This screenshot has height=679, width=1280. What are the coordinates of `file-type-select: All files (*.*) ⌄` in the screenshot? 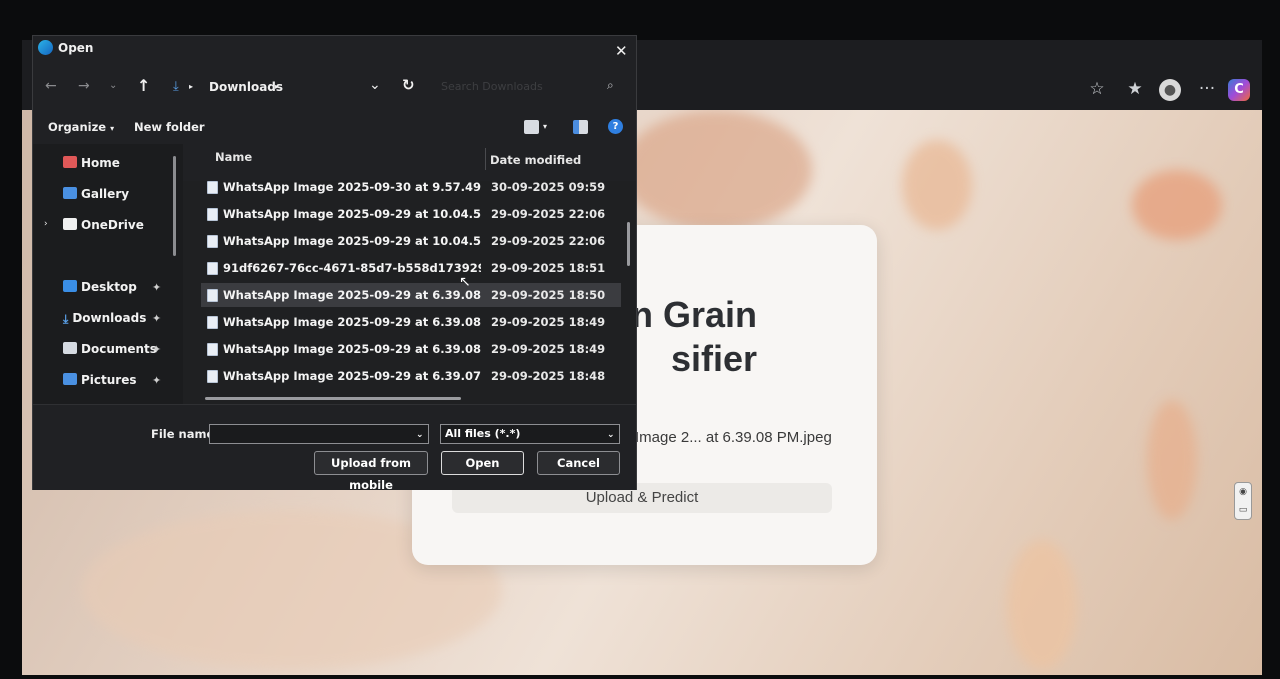 It's located at (530, 434).